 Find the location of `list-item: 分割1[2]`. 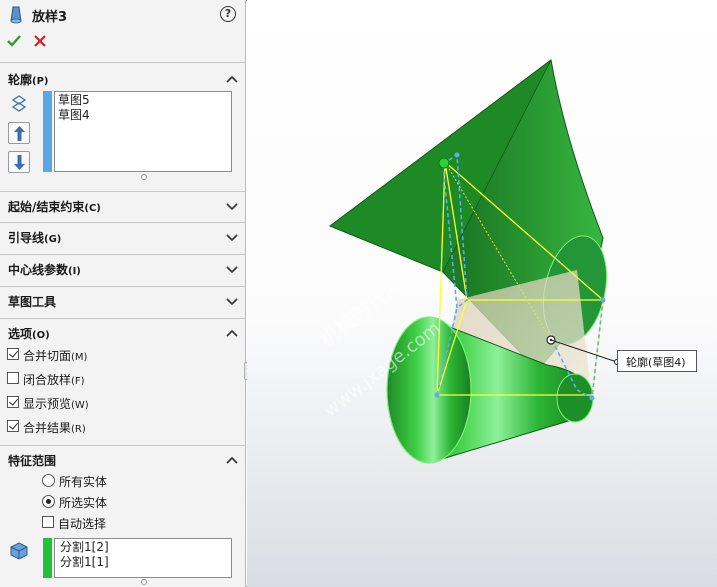

list-item: 分割1[2] is located at coordinates (143, 547).